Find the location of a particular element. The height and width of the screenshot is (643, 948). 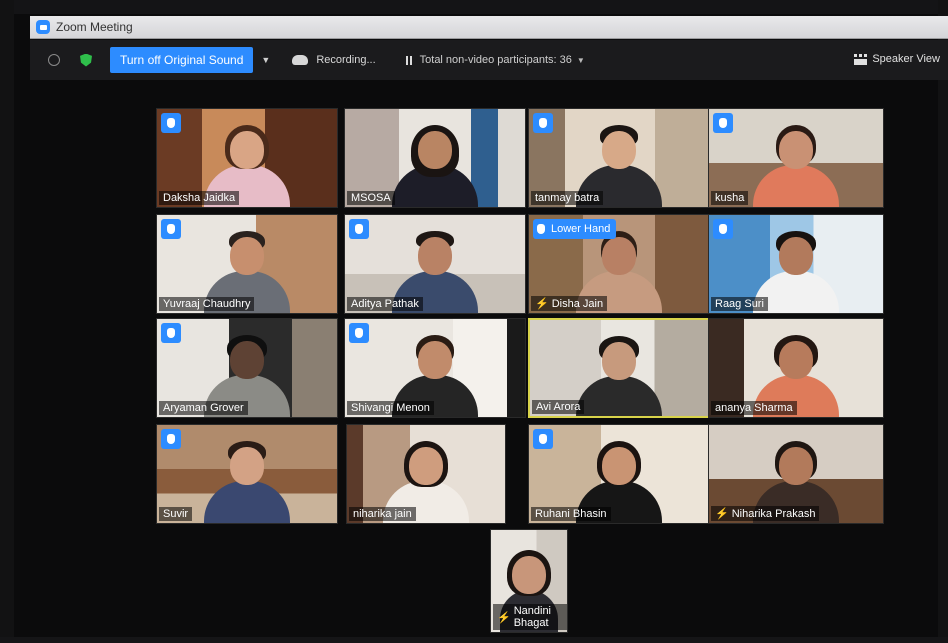

participant-name: Ruhani Bhasin is located at coordinates (571, 514).